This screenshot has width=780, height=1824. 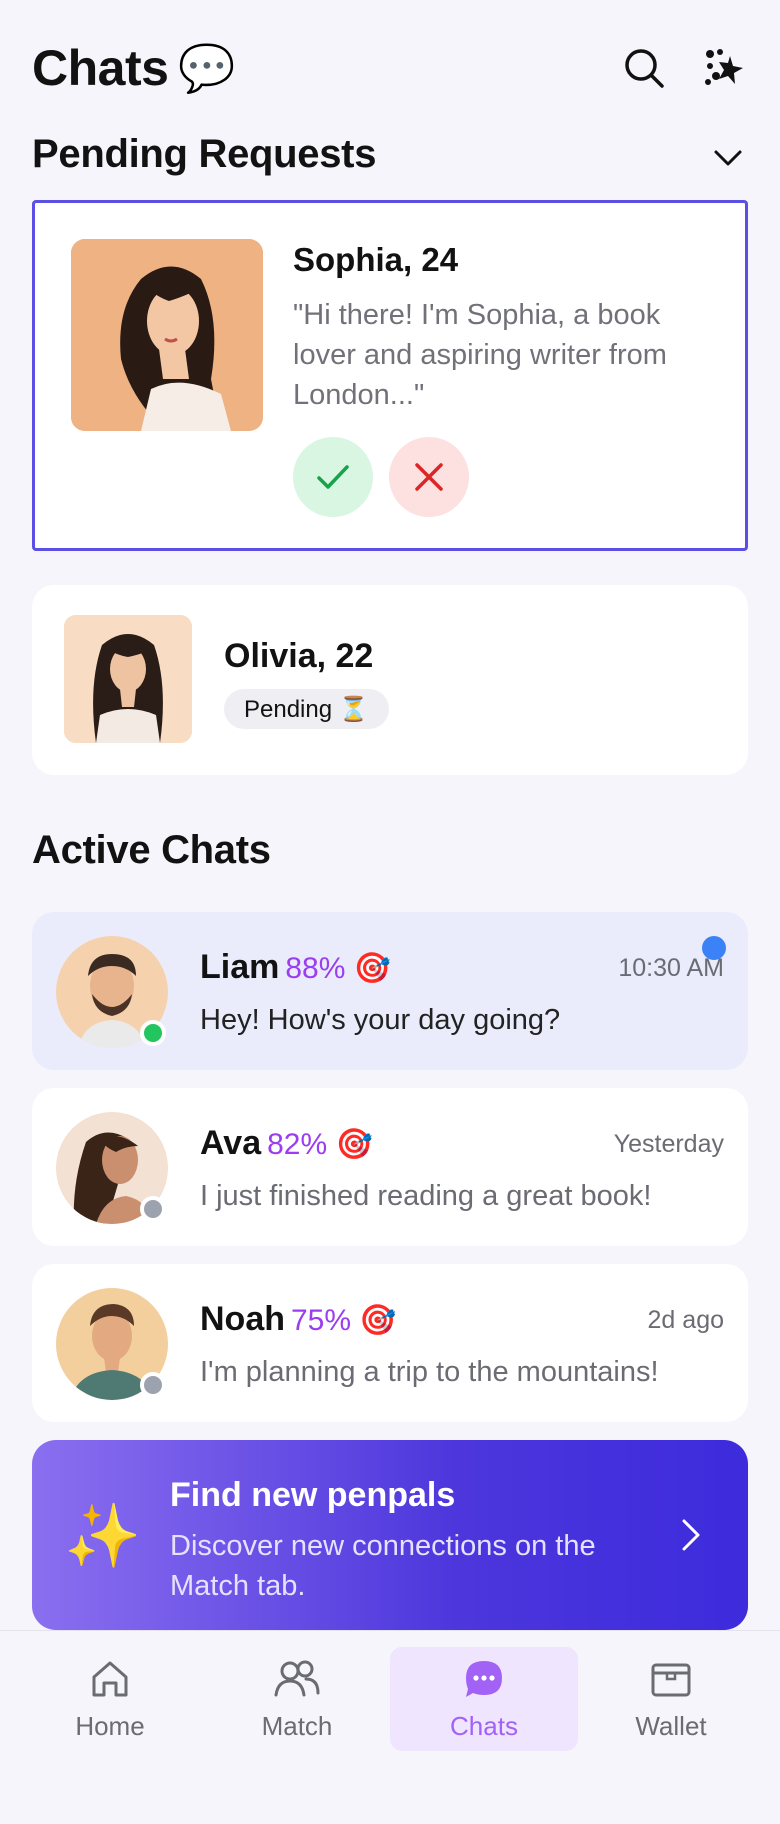 I want to click on close-icon, so click(x=429, y=477).